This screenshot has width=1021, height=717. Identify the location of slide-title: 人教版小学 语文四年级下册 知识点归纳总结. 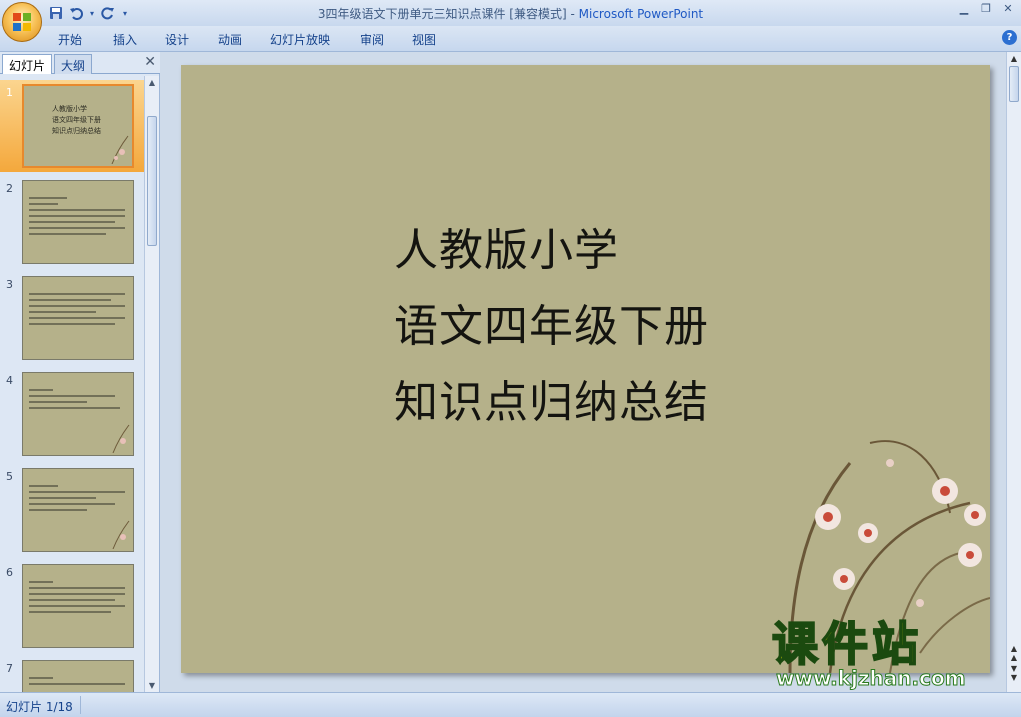
(551, 327).